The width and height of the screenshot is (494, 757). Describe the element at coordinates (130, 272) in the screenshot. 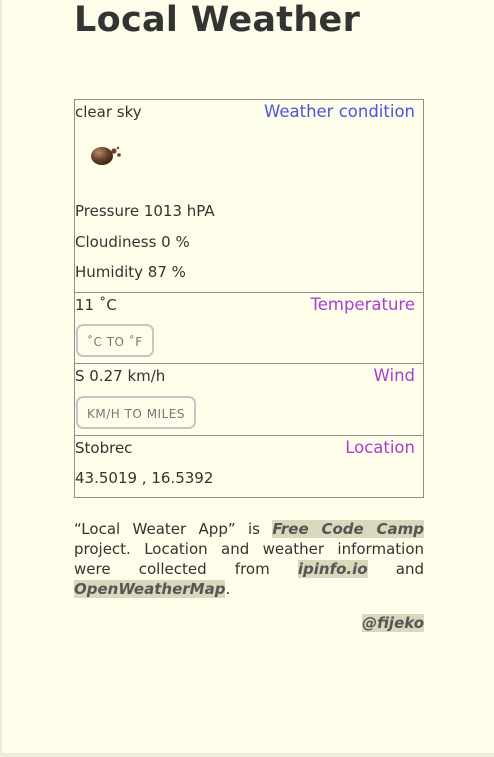

I see `humidity-text: Humidity 87 %` at that location.